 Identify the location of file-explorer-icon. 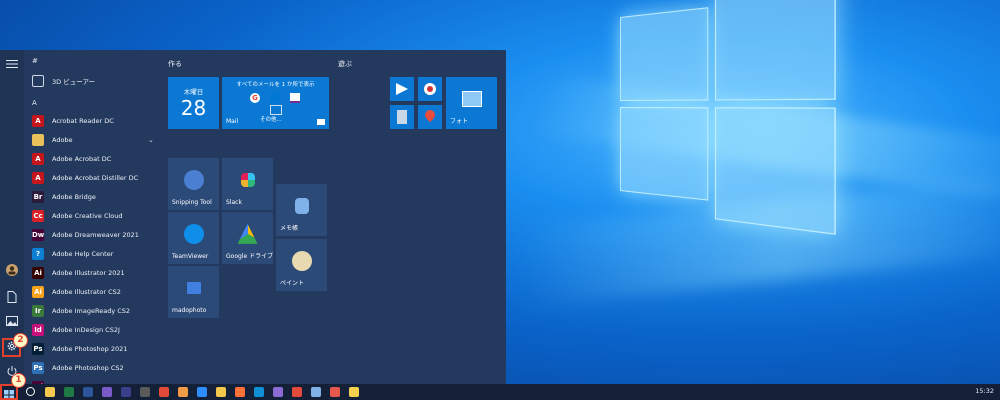
(50, 392).